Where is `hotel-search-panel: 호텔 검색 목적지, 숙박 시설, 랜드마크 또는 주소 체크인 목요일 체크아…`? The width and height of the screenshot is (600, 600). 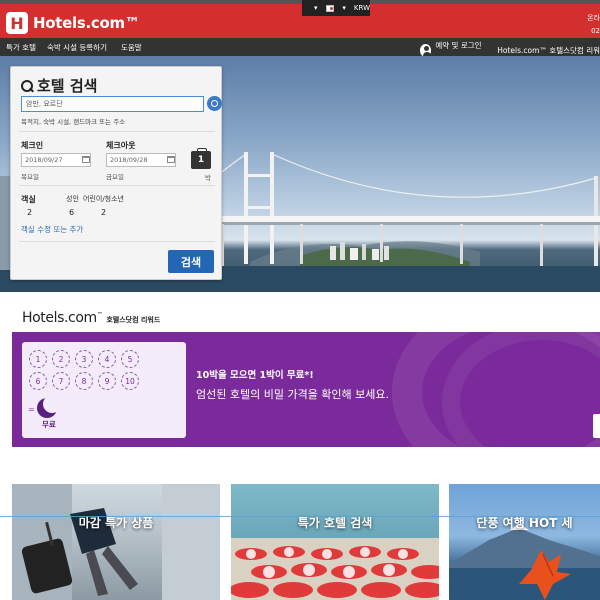 hotel-search-panel: 호텔 검색 목적지, 숙박 시설, 랜드마크 또는 주소 체크인 목요일 체크아… is located at coordinates (116, 173).